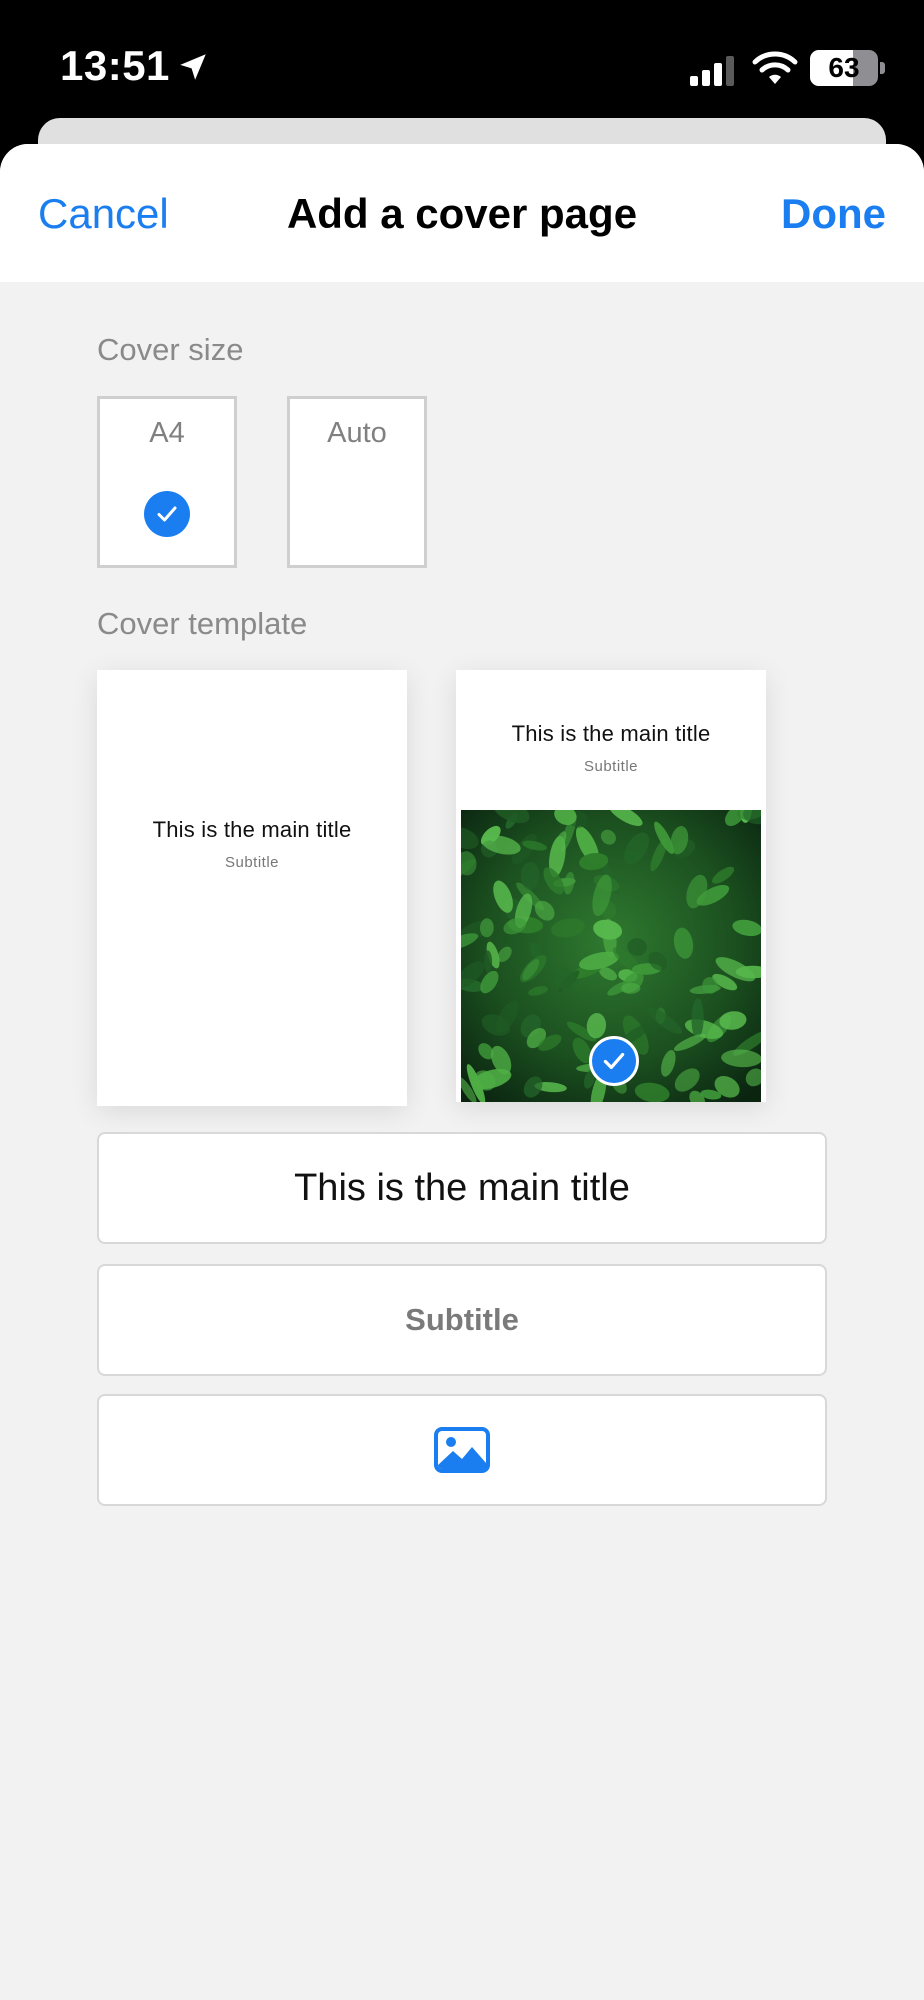 Image resolution: width=924 pixels, height=2000 pixels. Describe the element at coordinates (167, 482) in the screenshot. I see `cover-size-a4-option: A4` at that location.